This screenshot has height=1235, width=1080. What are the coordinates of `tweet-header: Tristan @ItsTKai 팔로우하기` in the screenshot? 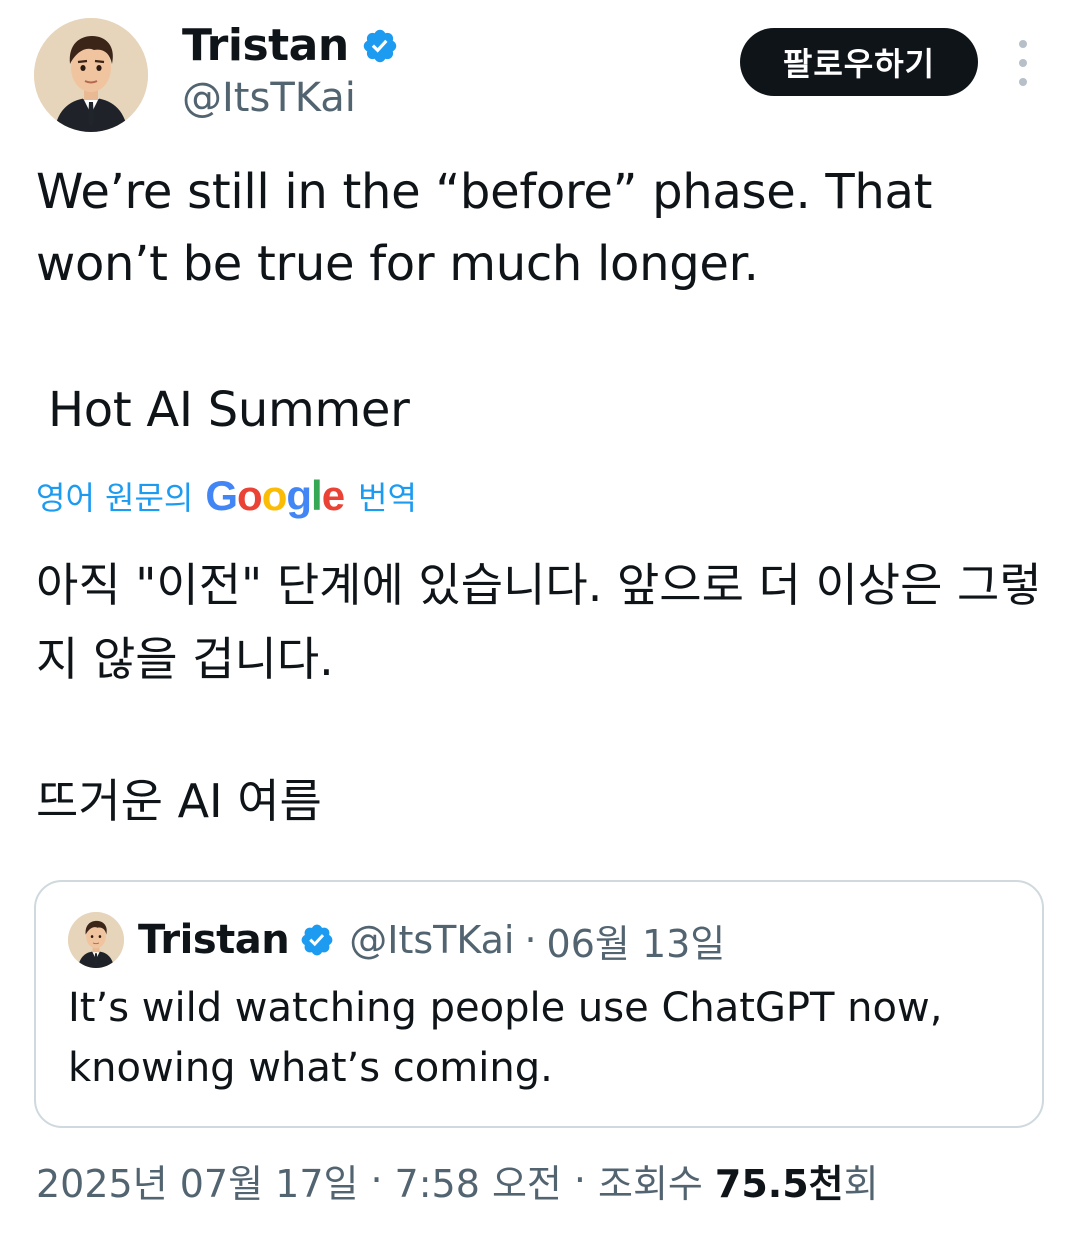 It's located at (540, 70).